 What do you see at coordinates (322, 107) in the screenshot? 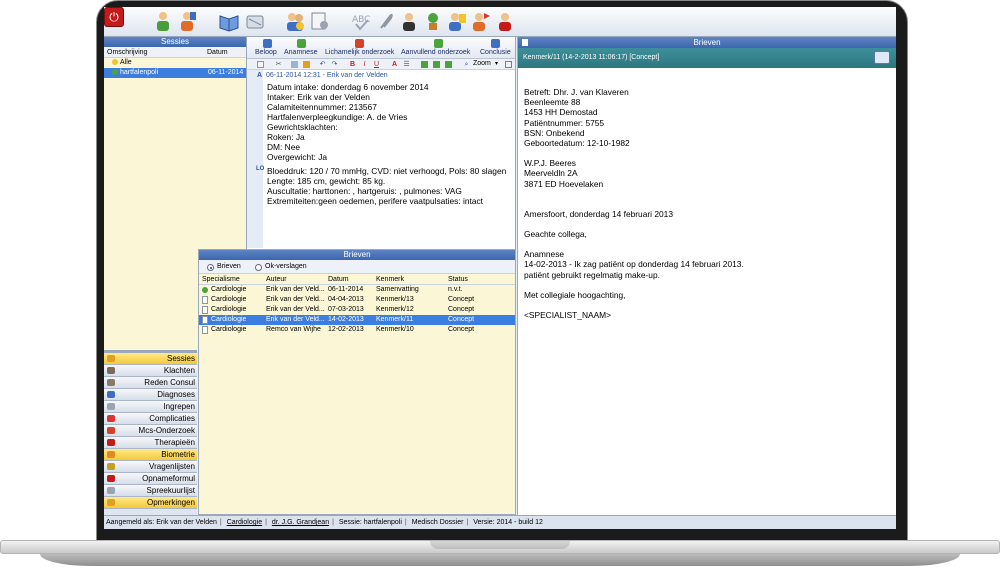
I see `note-line: Calamiteitennummer: 213567` at bounding box center [322, 107].